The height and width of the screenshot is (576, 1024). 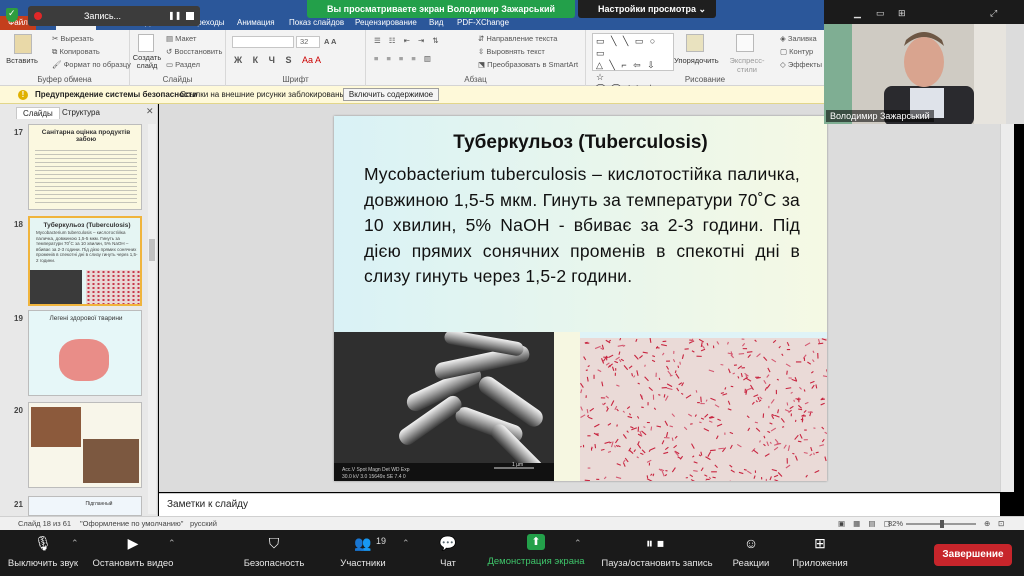 I want to click on close-icon: ✕, so click(x=150, y=111).